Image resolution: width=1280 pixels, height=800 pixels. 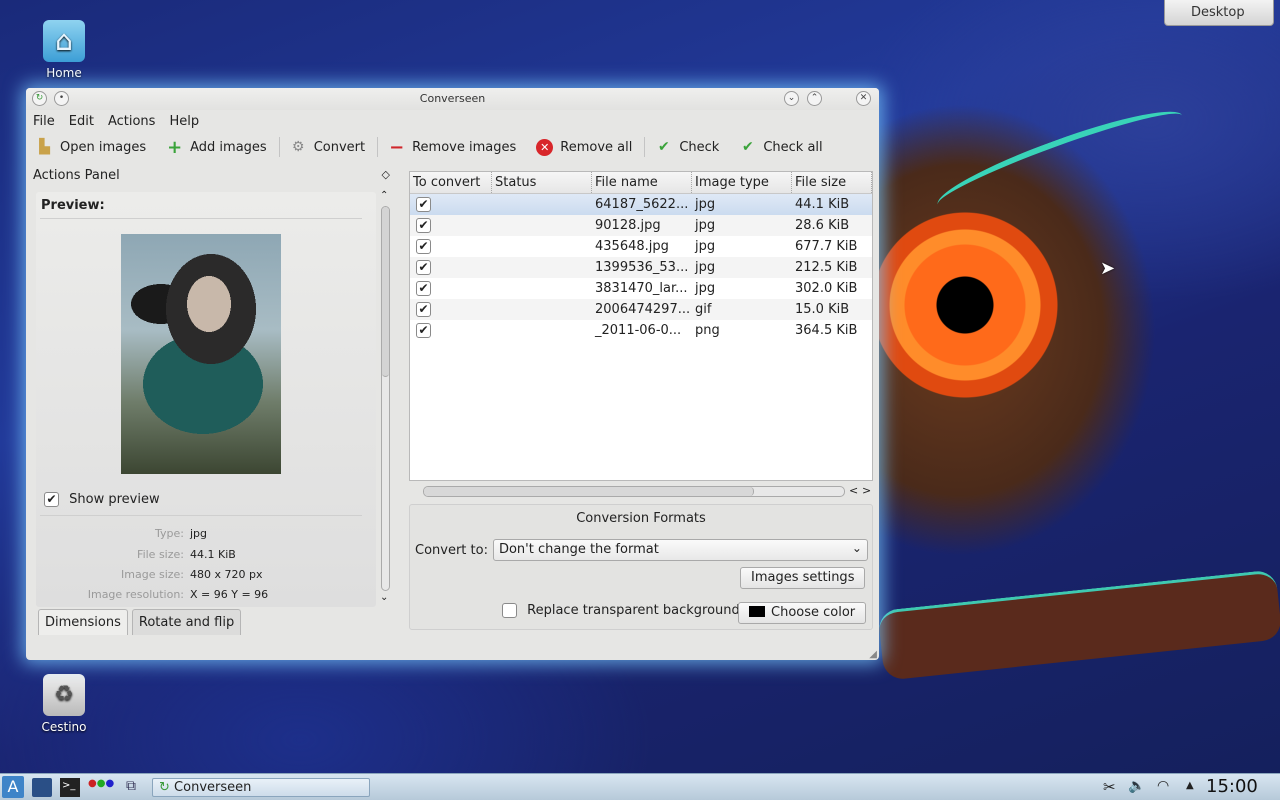 What do you see at coordinates (687, 147) in the screenshot?
I see `check-button: ✔ Check` at bounding box center [687, 147].